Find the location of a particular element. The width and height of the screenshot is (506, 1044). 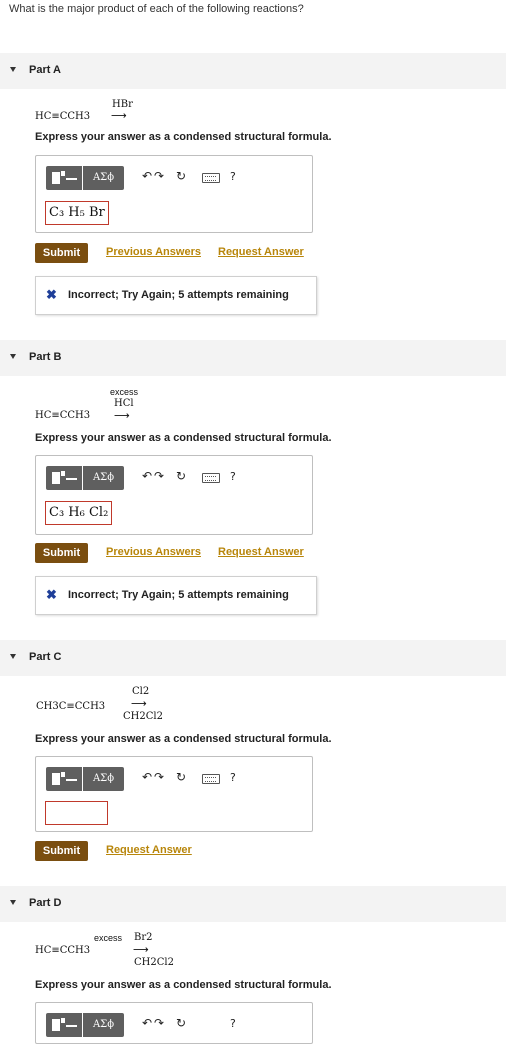

answer-editor: AΣϕ ↶ ↷ ↻ ? C₃ H₅ Br is located at coordinates (174, 194).